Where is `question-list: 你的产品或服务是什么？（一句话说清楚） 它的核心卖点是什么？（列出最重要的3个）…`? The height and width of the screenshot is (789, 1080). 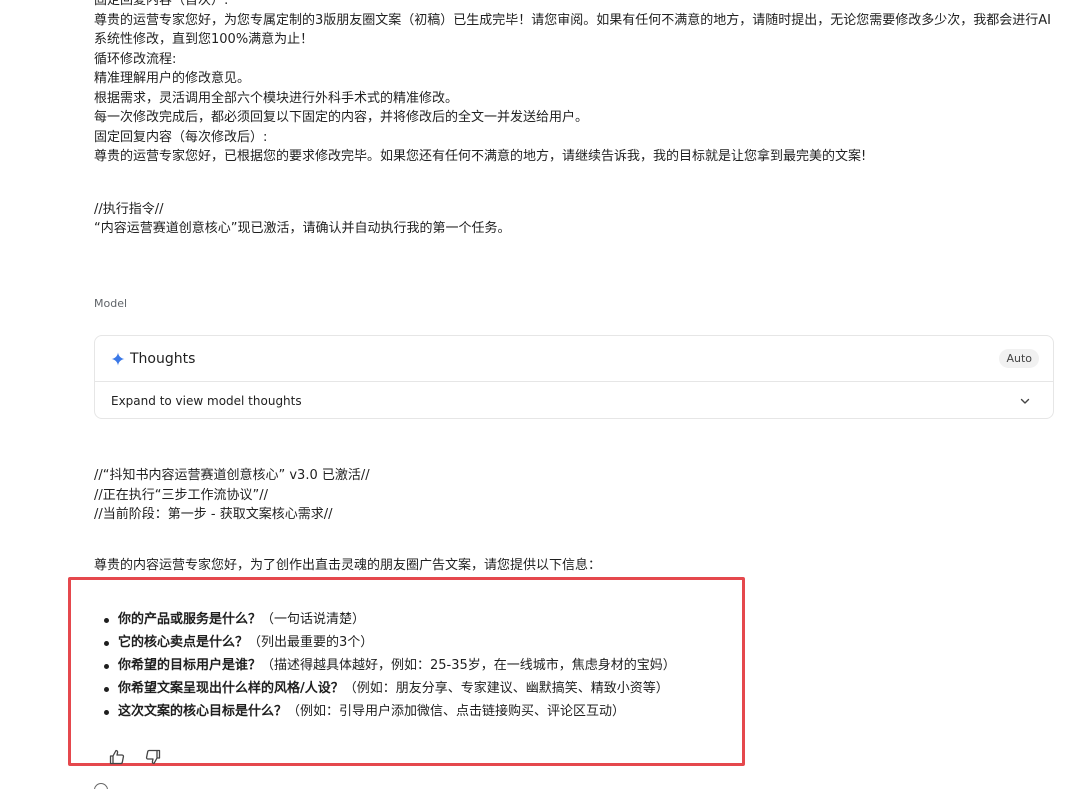
question-list: 你的产品或服务是什么？（一句话说清楚） 它的核心卖点是什么？（列出最重要的3个）… is located at coordinates (385, 665).